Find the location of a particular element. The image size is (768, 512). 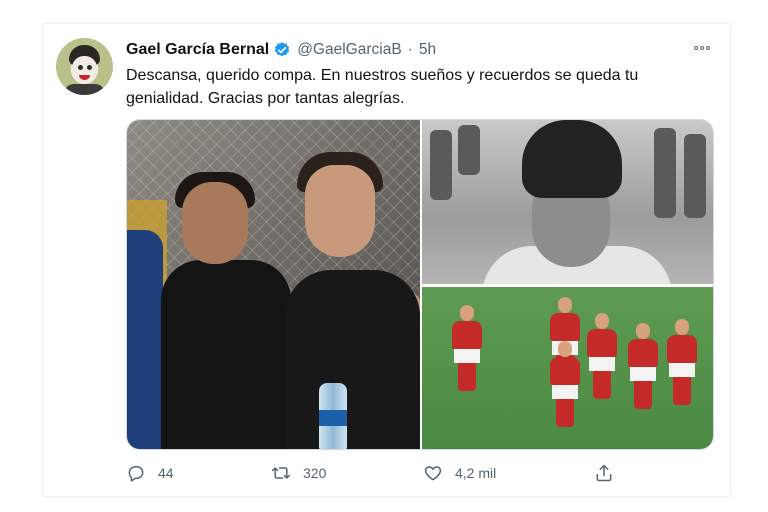

tweet-actions: 44 320 4,2 mil is located at coordinates (376, 473).